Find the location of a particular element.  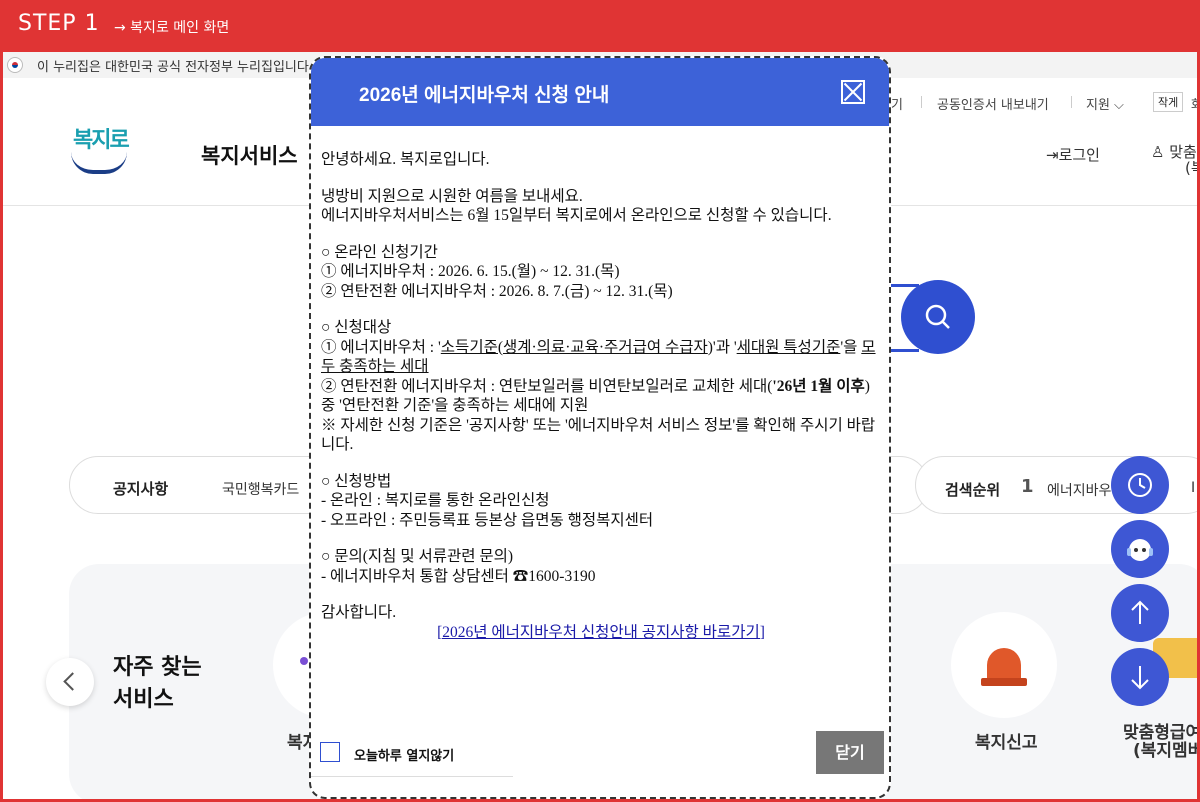

history-icon is located at coordinates (1140, 485).